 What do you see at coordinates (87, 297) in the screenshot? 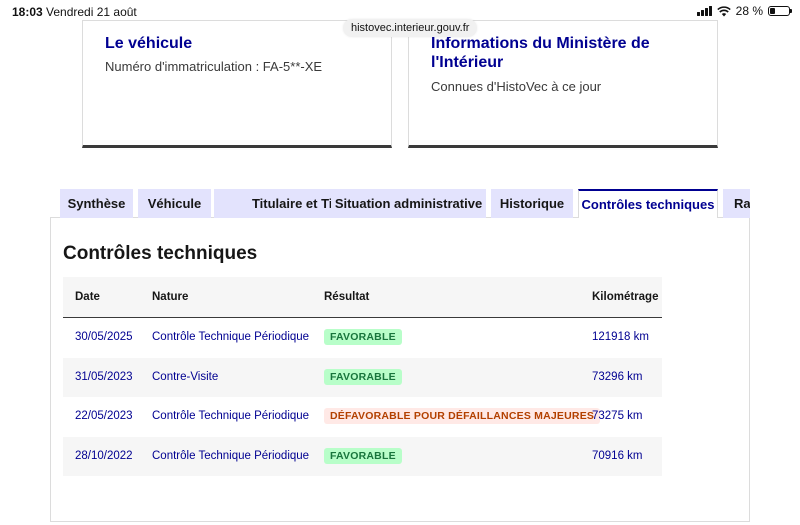
I see `column-date: Date` at bounding box center [87, 297].